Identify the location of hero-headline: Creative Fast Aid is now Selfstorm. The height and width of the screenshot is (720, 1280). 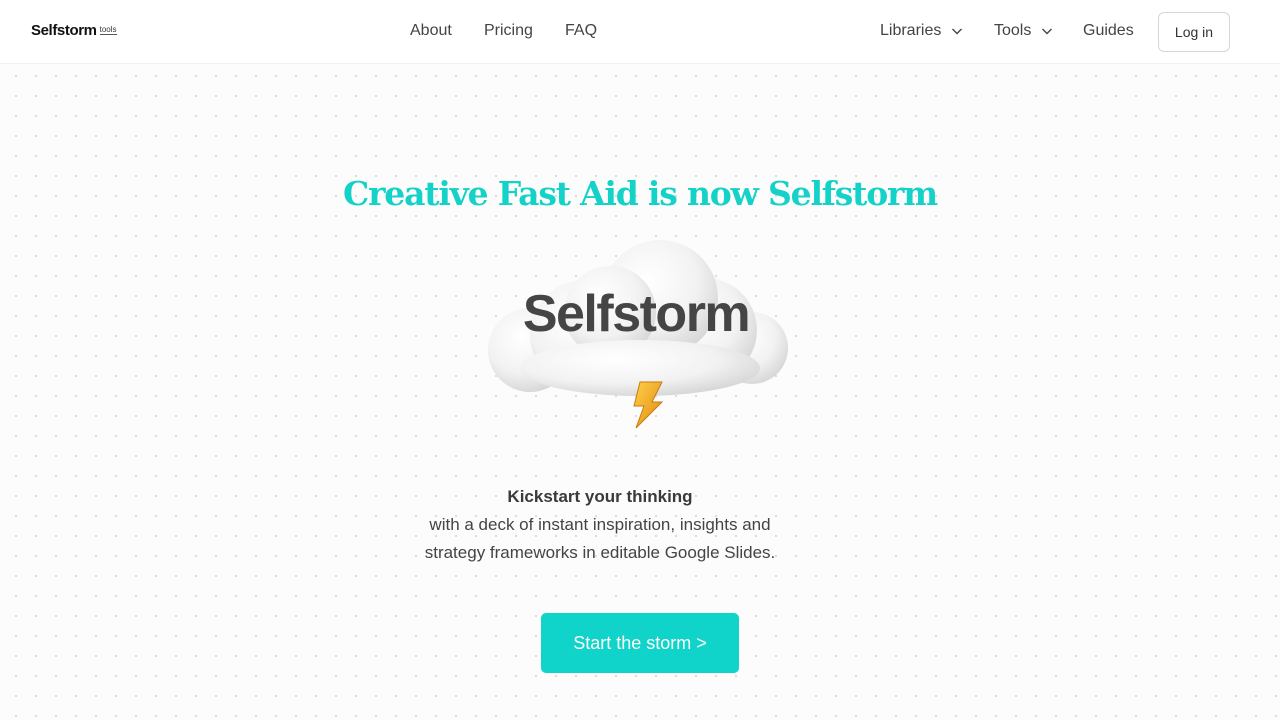
(640, 193).